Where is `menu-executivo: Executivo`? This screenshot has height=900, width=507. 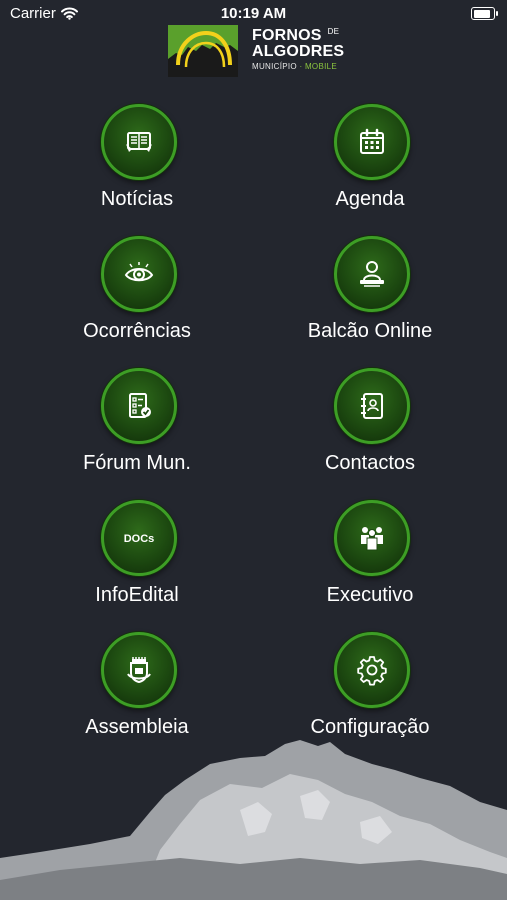
menu-executivo: Executivo is located at coordinates (370, 559).